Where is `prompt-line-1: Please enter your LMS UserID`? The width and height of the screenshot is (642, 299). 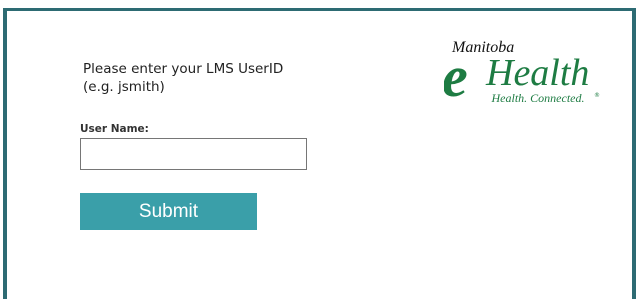
prompt-line-1: Please enter your LMS UserID is located at coordinates (183, 69).